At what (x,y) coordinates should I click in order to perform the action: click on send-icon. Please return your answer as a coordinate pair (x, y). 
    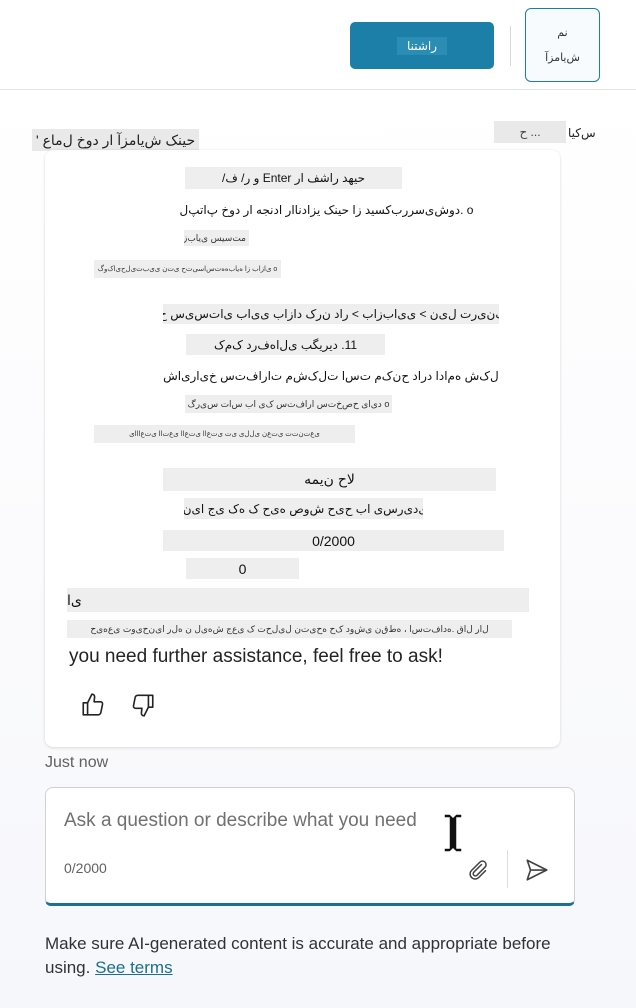
    Looking at the image, I should click on (537, 870).